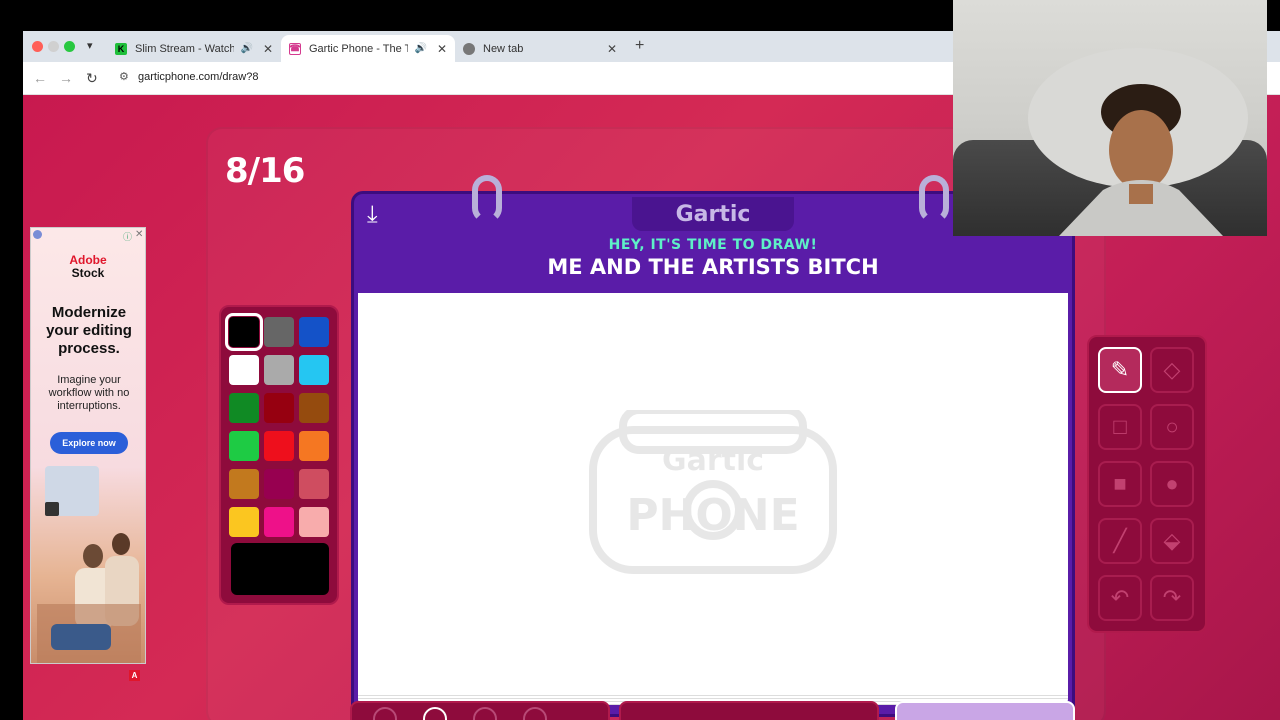  Describe the element at coordinates (359, 48) in the screenshot. I see `tab-title: Gartic Phone - The Telephone` at that location.